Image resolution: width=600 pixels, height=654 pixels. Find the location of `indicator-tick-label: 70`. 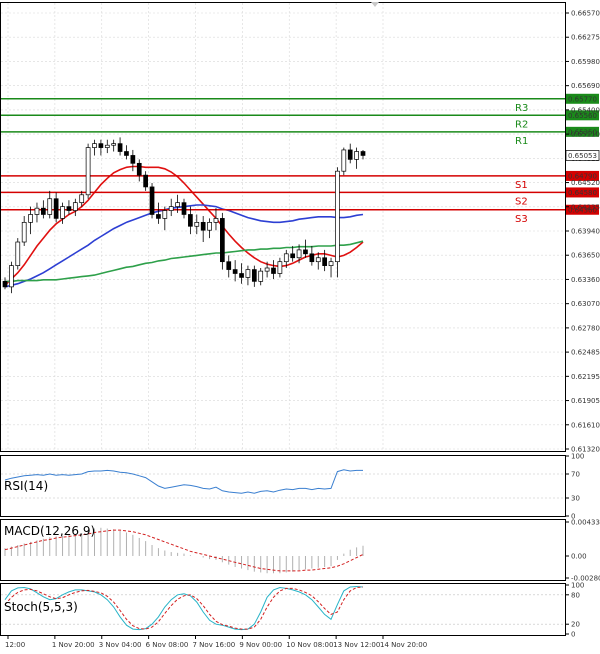

indicator-tick-label: 70 is located at coordinates (575, 475).